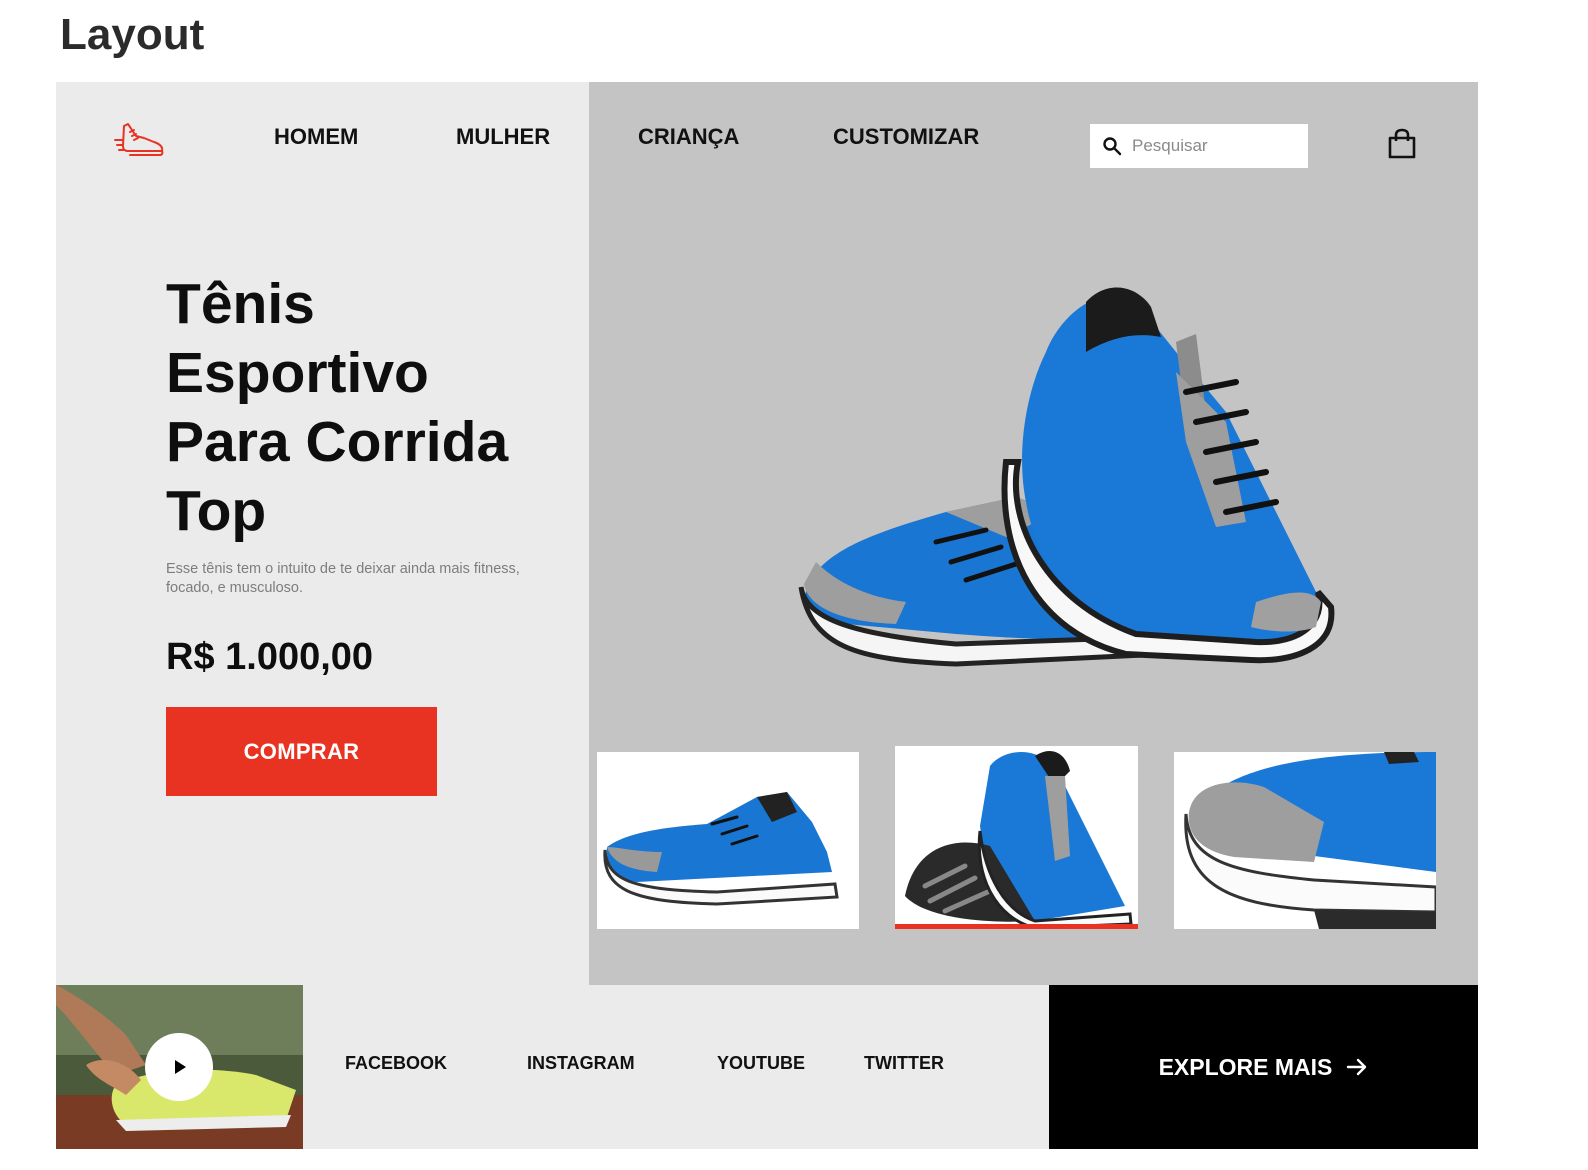 The width and height of the screenshot is (1588, 1170). I want to click on shoe-closeup-view-image, so click(1310, 840).